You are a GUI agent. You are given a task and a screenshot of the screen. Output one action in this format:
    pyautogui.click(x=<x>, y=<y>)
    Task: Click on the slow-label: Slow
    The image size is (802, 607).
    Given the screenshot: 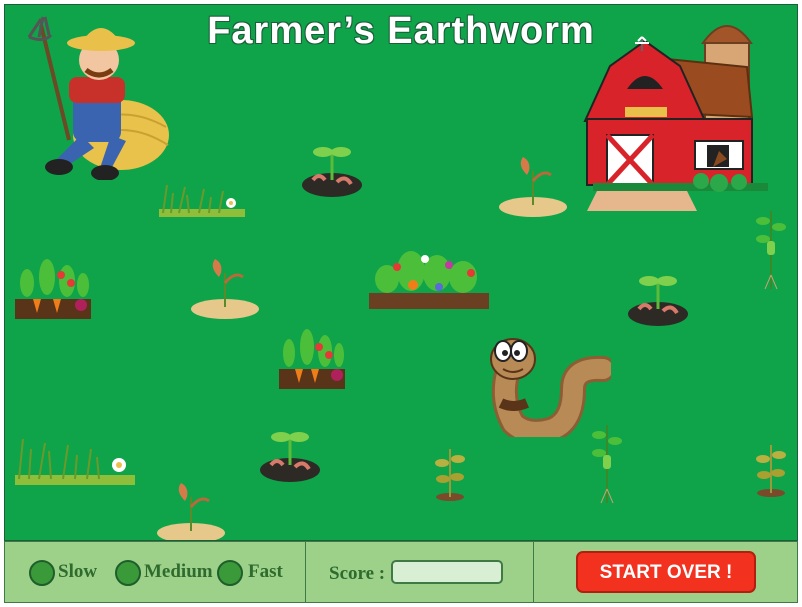 What is the action you would take?
    pyautogui.click(x=77, y=572)
    